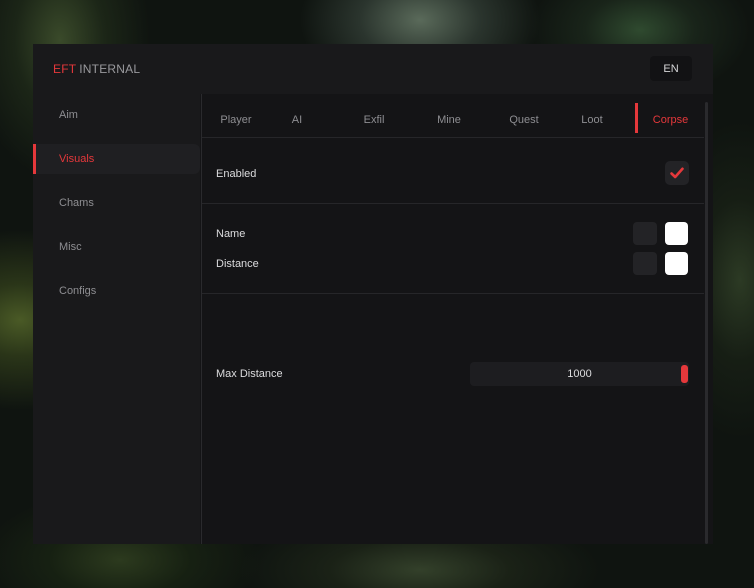  I want to click on max-distance-slider: 1000, so click(579, 374).